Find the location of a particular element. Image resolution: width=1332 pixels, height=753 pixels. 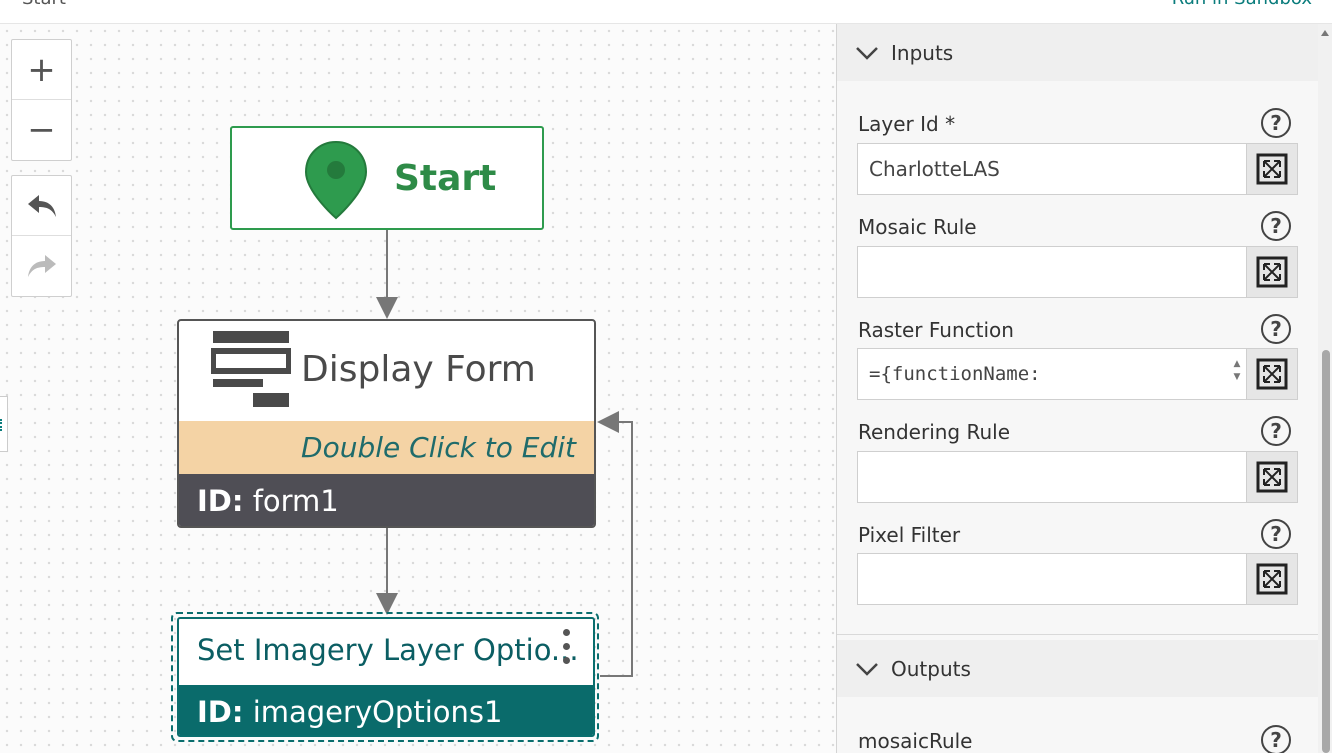

map-pin-icon is located at coordinates (336, 180).